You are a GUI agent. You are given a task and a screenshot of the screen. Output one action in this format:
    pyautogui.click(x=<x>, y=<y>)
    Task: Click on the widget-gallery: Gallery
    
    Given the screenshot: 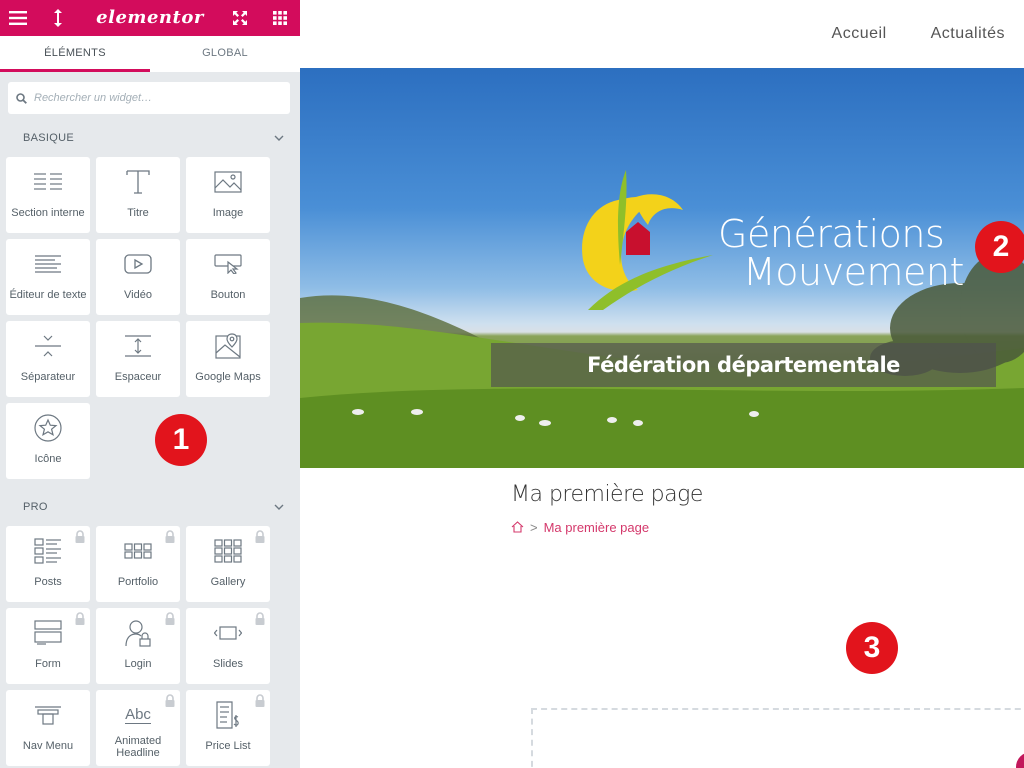 What is the action you would take?
    pyautogui.click(x=228, y=564)
    